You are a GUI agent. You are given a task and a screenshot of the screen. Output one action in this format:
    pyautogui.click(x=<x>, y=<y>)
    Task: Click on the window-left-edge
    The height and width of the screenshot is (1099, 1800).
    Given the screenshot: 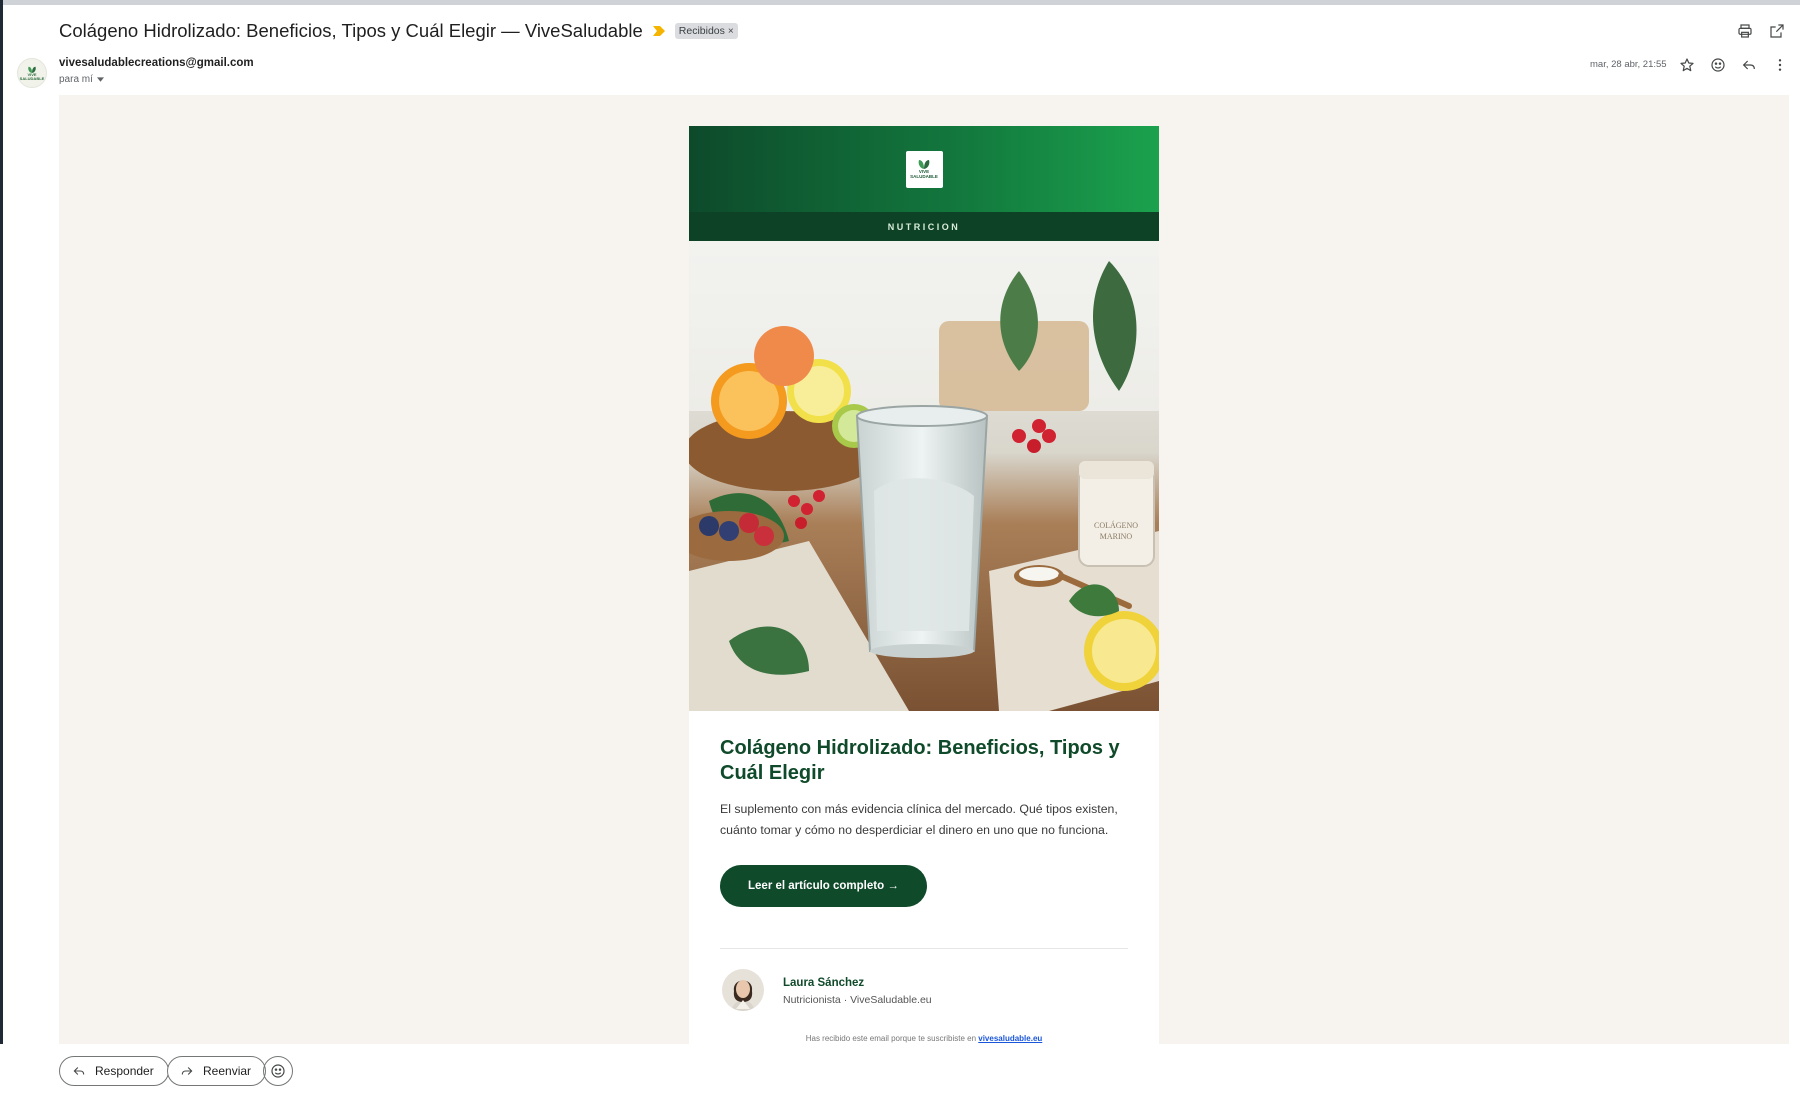 What is the action you would take?
    pyautogui.click(x=1, y=549)
    